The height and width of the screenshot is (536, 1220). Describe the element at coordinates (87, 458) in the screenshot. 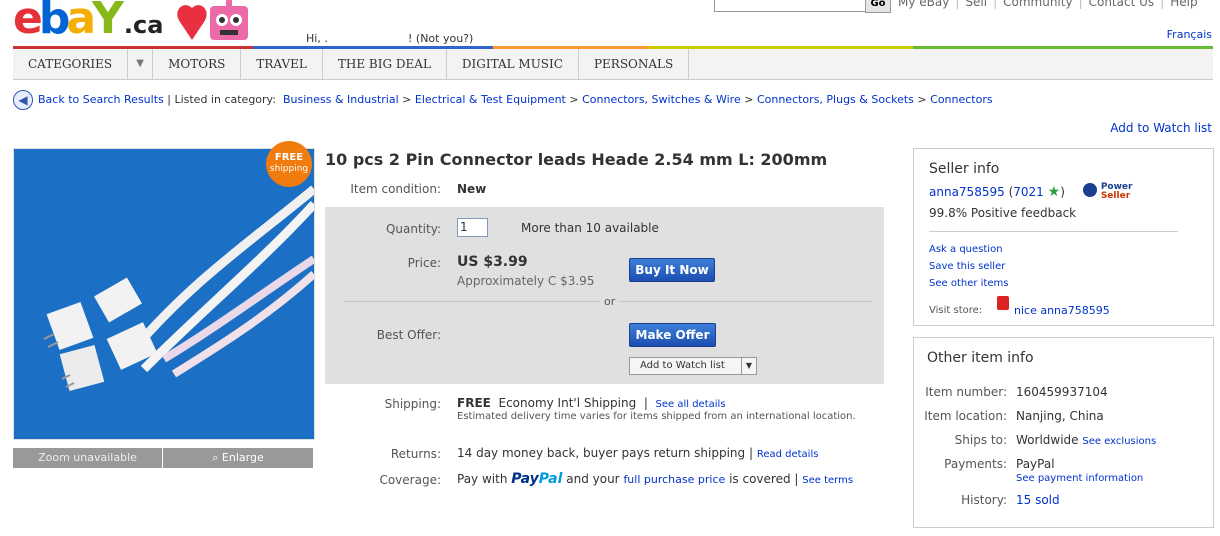

I see `zoom-unavailable: Zoom unavailable` at that location.